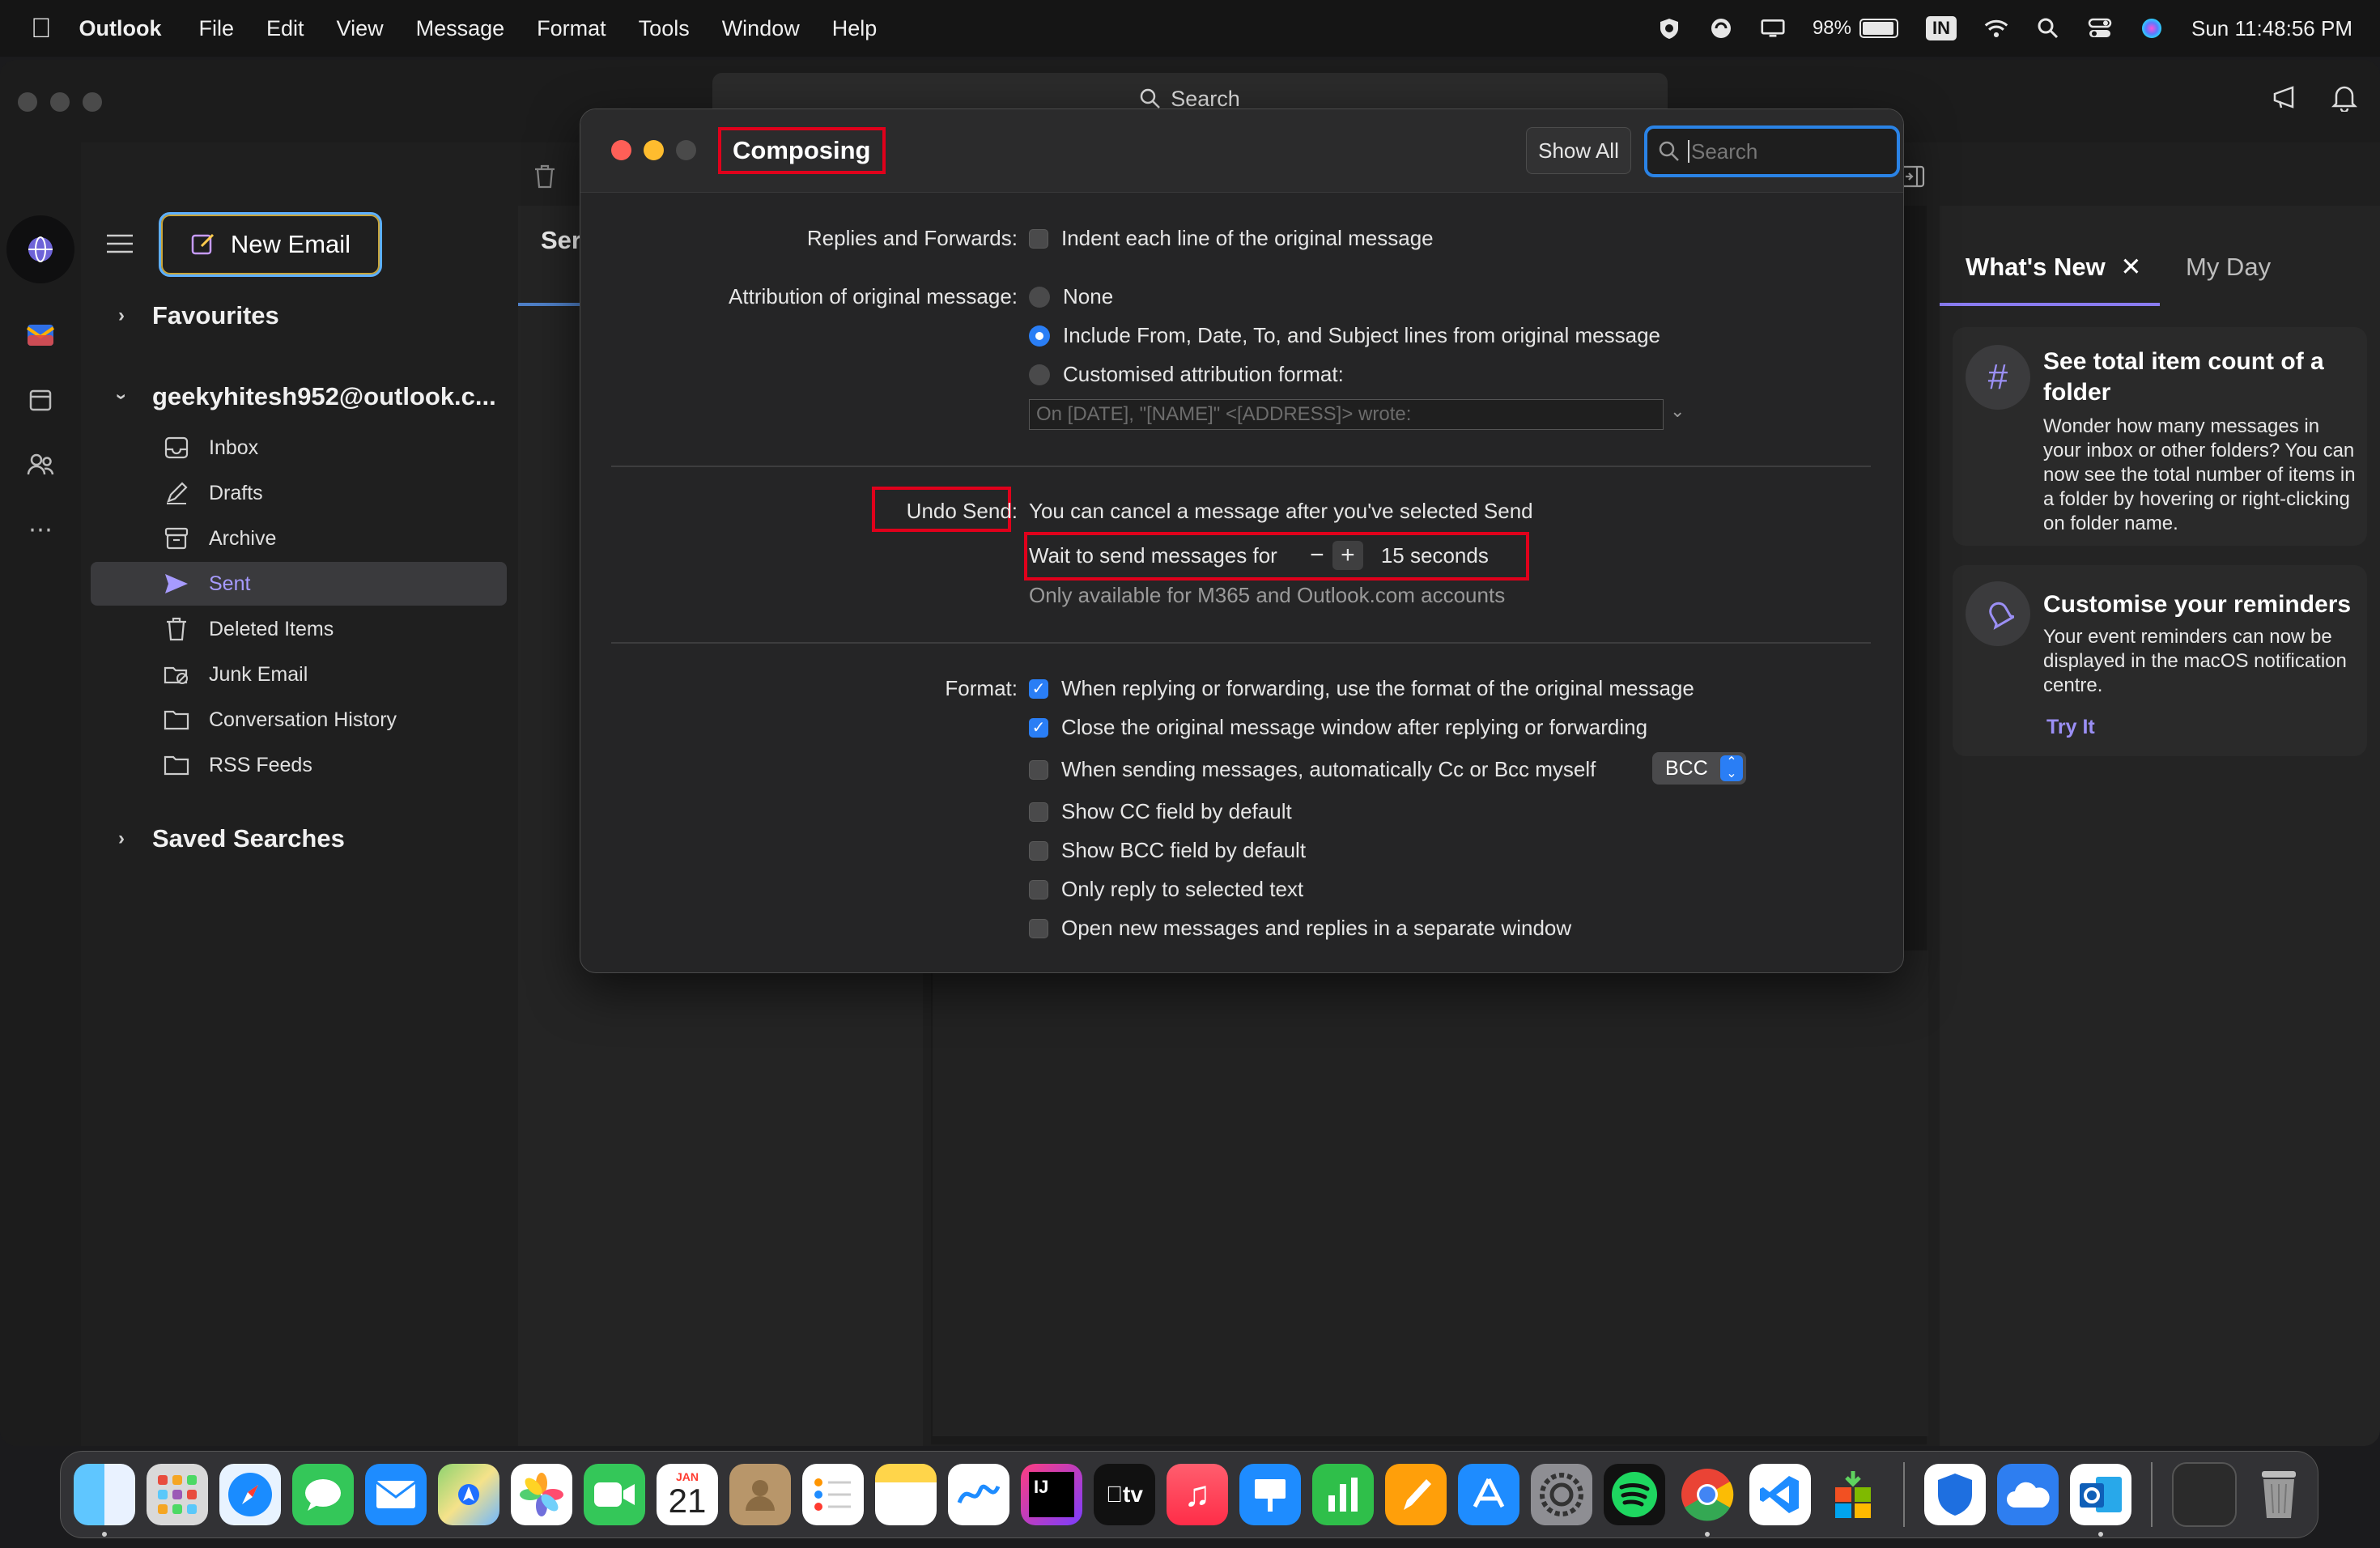  What do you see at coordinates (1040, 336) in the screenshot?
I see `attribution-include-radio` at bounding box center [1040, 336].